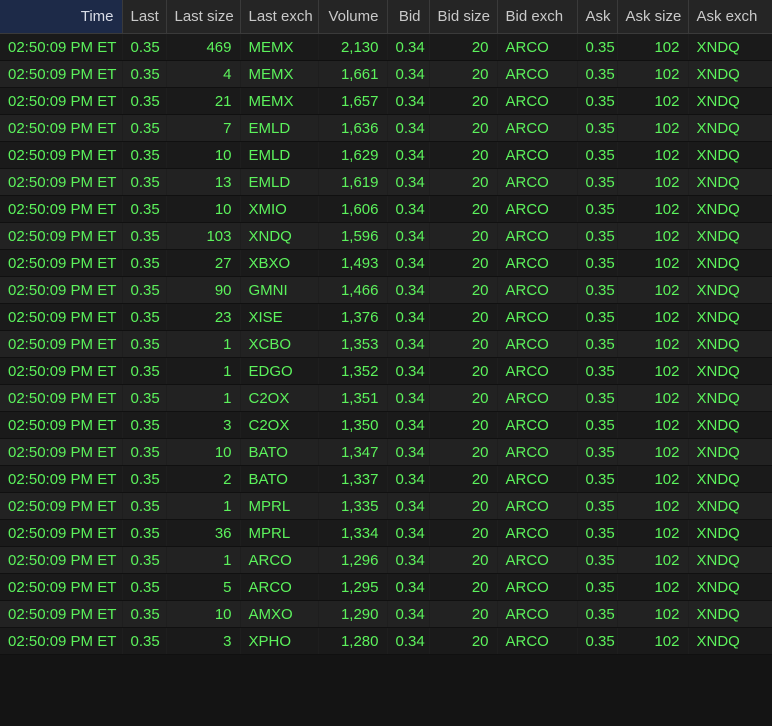  Describe the element at coordinates (203, 398) in the screenshot. I see `cell-last-size: 1` at that location.